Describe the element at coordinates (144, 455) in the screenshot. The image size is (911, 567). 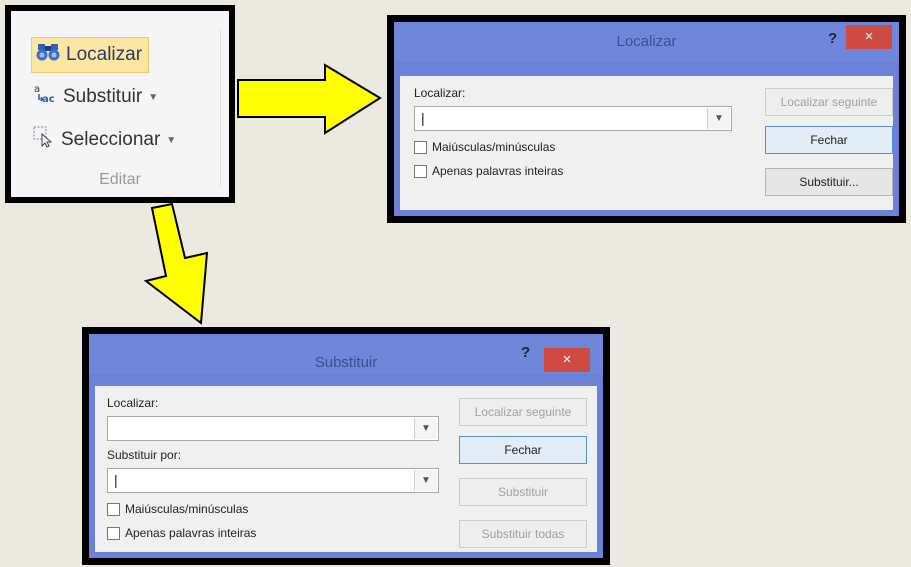
I see `replace-label: Substituir por:` at that location.